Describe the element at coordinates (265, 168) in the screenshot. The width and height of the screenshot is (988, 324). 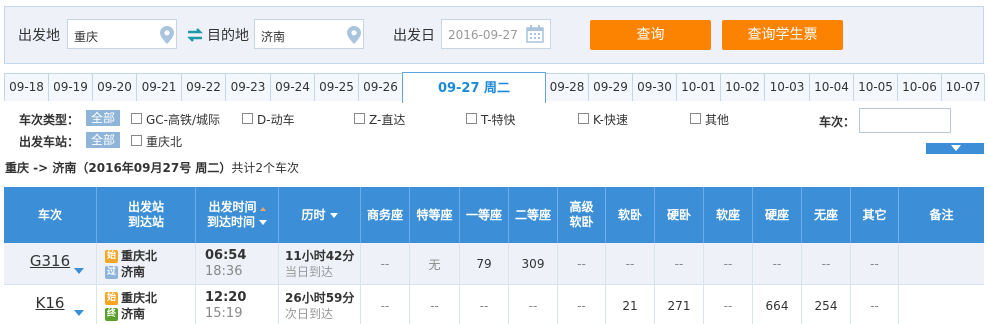
I see `summary-count: 共计2个车次` at that location.